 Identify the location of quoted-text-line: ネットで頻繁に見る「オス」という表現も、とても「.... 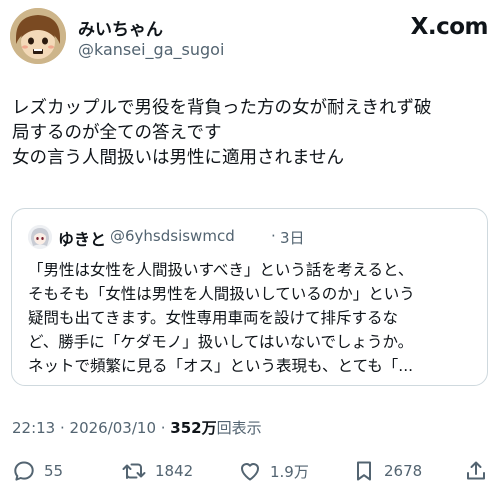
(221, 366).